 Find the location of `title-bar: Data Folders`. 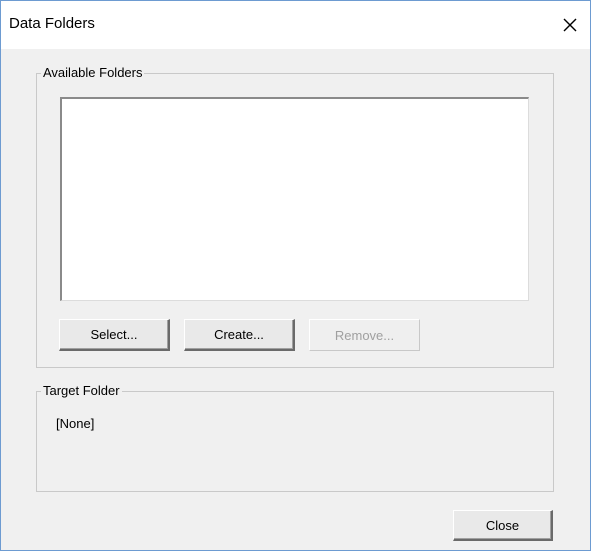

title-bar: Data Folders is located at coordinates (295, 25).